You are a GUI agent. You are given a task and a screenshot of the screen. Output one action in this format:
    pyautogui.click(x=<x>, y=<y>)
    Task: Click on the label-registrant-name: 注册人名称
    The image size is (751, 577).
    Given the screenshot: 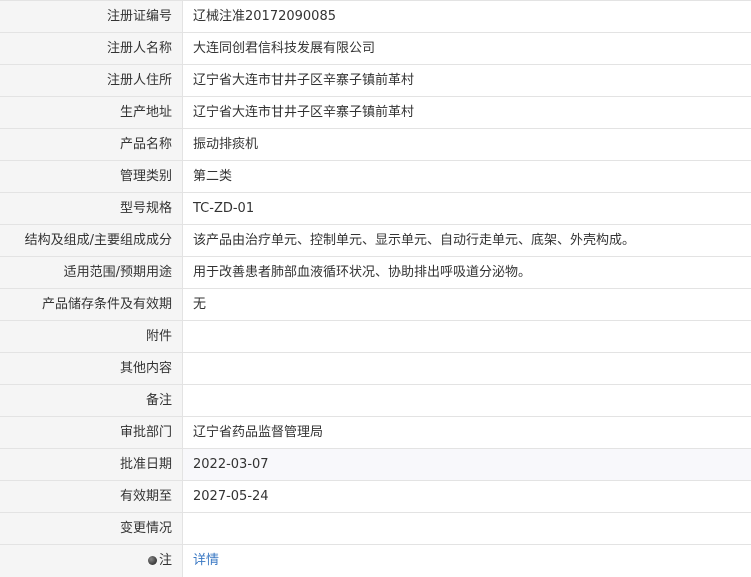 What is the action you would take?
    pyautogui.click(x=91, y=48)
    